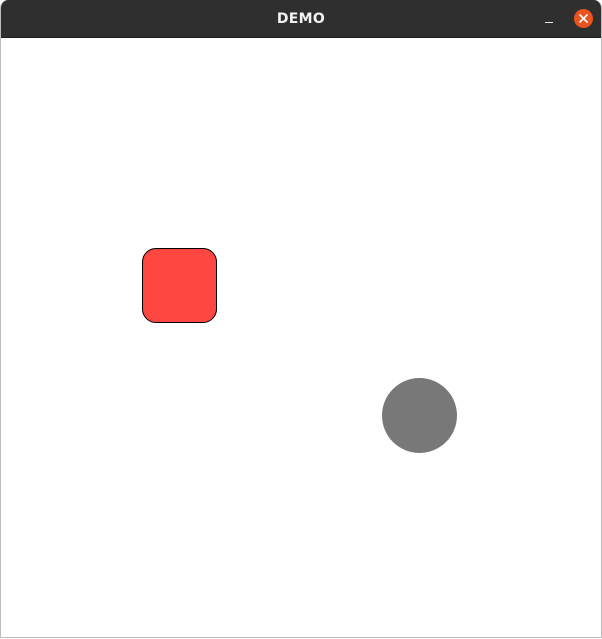 This screenshot has width=602, height=639. I want to click on minimize-icon, so click(549, 22).